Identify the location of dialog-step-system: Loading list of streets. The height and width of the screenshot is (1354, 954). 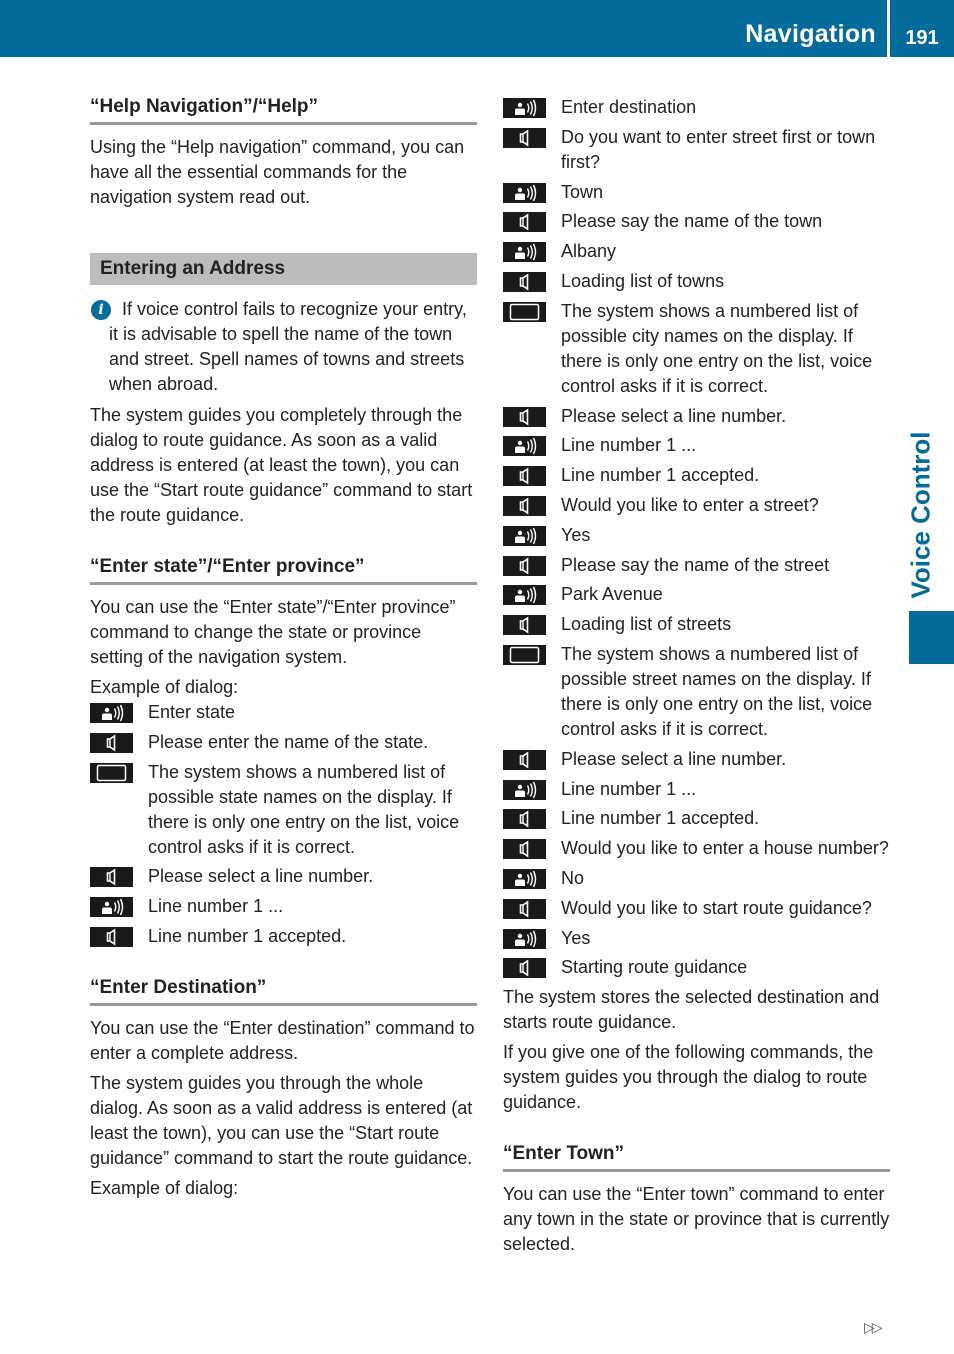
(696, 624).